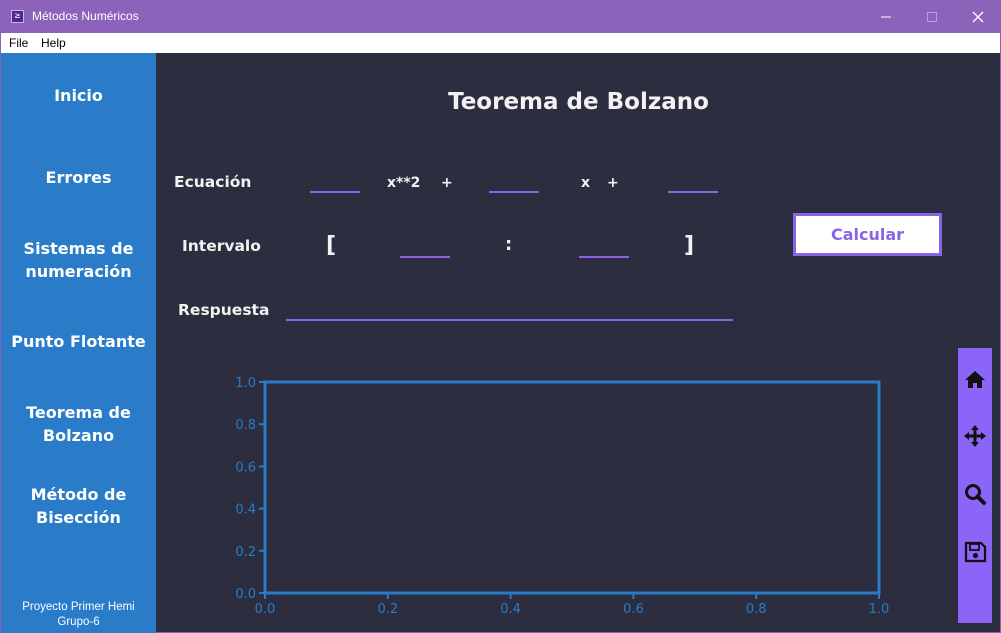 The height and width of the screenshot is (633, 1001). Describe the element at coordinates (604, 248) in the screenshot. I see `interval-b-input` at that location.